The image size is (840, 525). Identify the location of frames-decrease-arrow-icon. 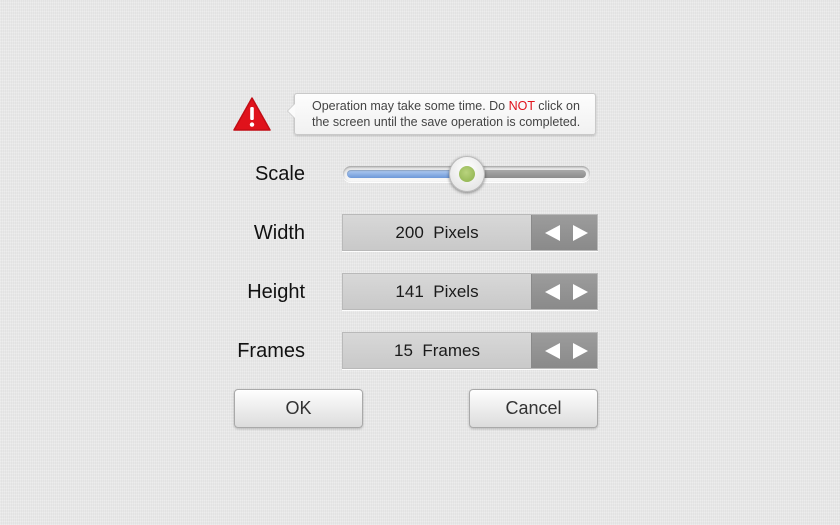
(552, 351).